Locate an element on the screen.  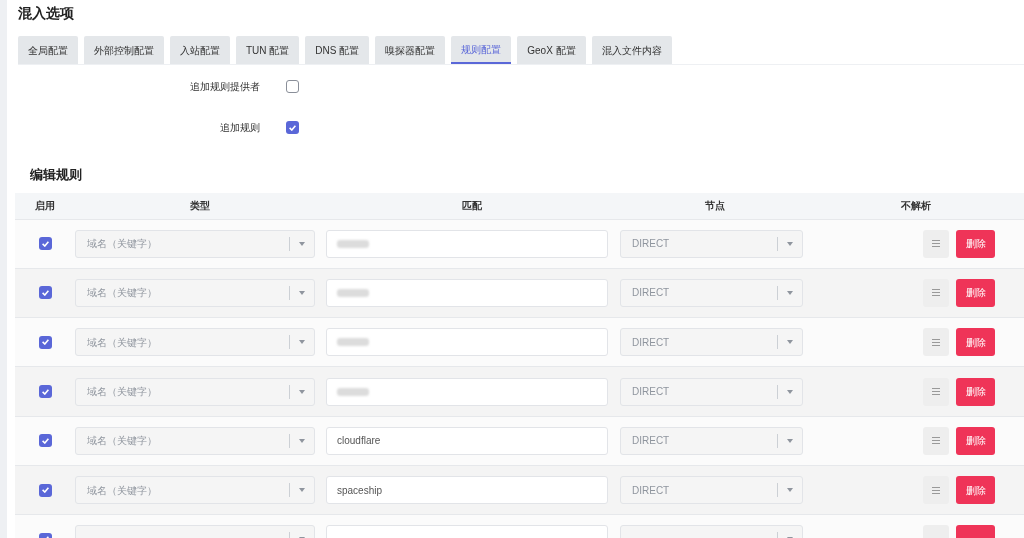
match-field: spaceship is located at coordinates (467, 490).